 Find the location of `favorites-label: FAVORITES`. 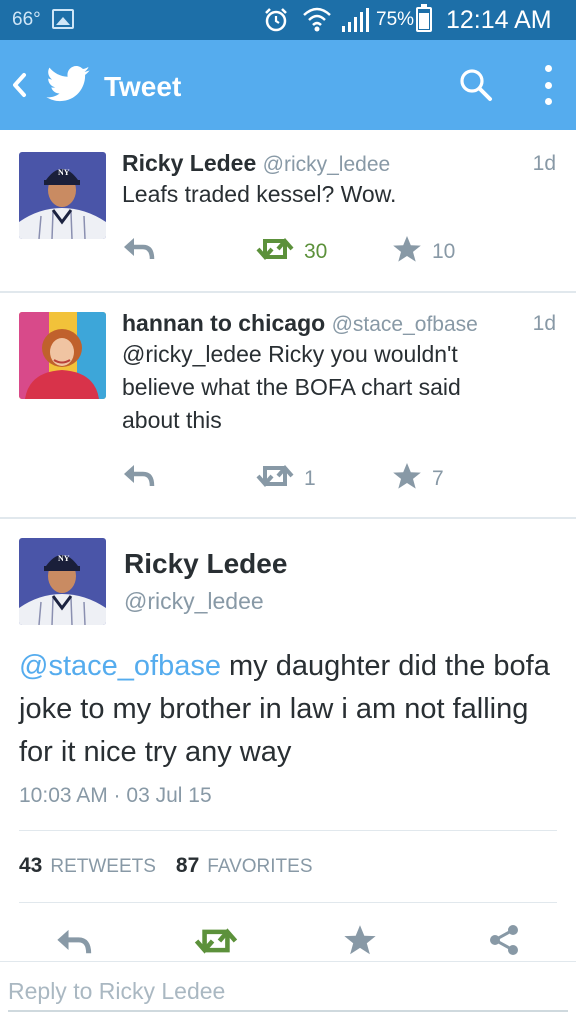

favorites-label: FAVORITES is located at coordinates (259, 867).